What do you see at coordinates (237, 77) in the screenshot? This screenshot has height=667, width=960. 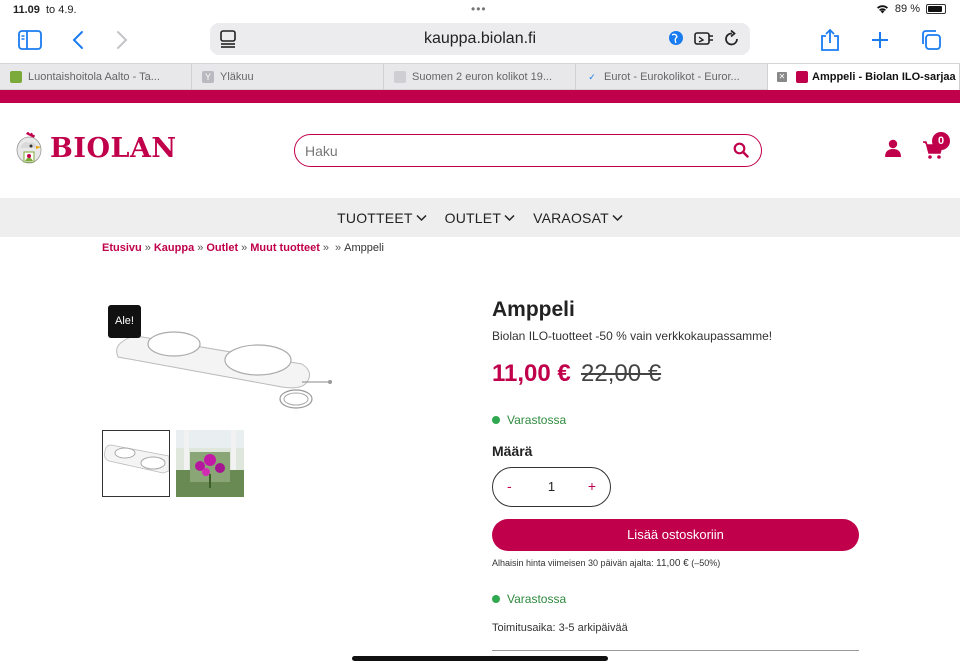 I see `tab-label: Yläkuu` at bounding box center [237, 77].